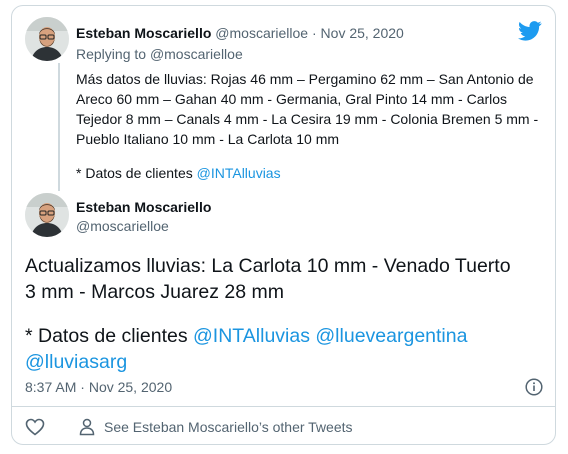 Image resolution: width=568 pixels, height=454 pixels. What do you see at coordinates (51, 387) in the screenshot?
I see `tweet-time: 8:37 AM` at bounding box center [51, 387].